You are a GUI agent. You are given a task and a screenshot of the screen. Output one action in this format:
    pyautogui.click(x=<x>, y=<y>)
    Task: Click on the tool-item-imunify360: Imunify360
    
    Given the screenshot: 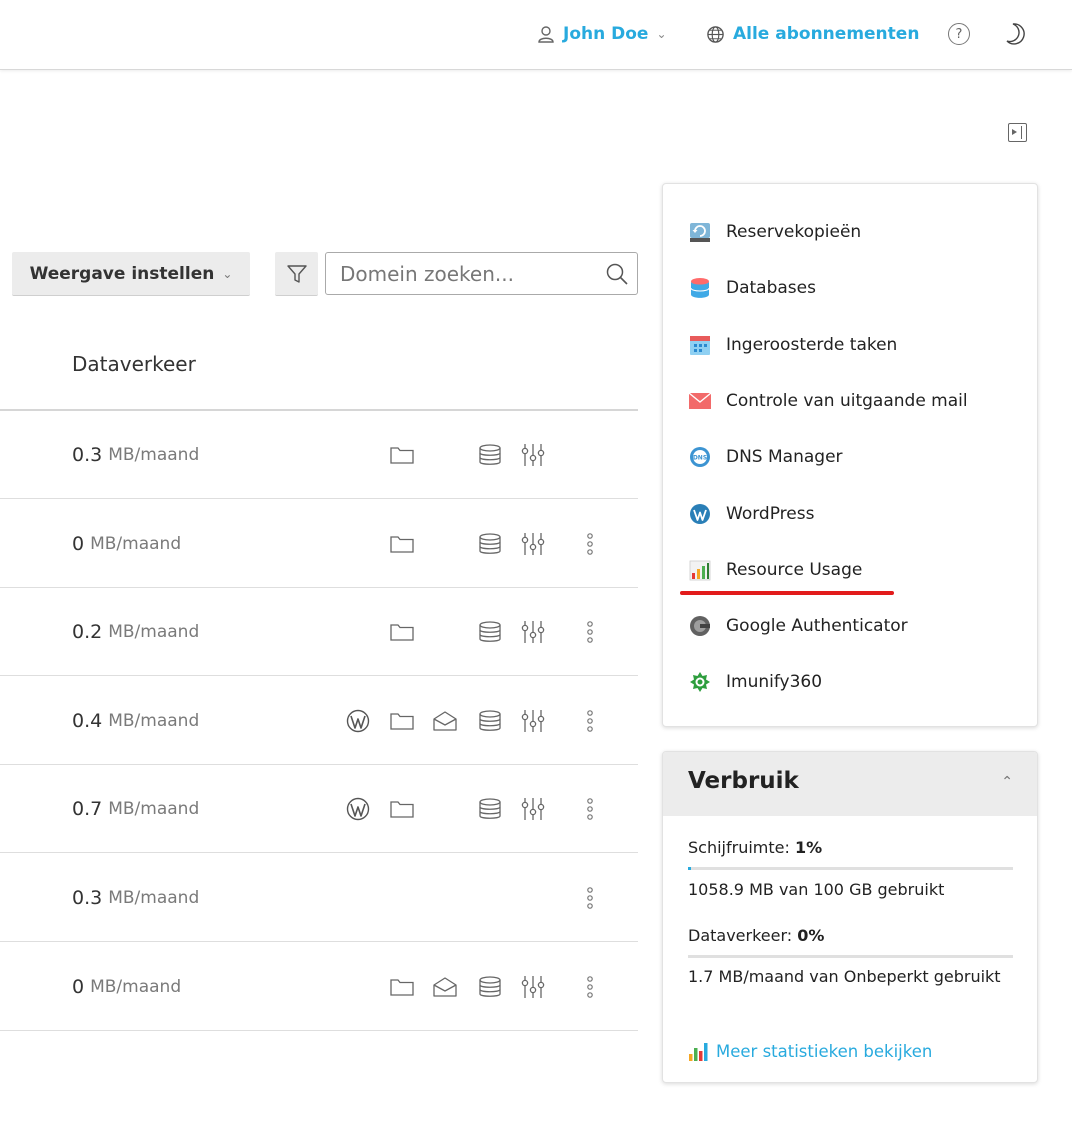 What is the action you would take?
    pyautogui.click(x=755, y=682)
    